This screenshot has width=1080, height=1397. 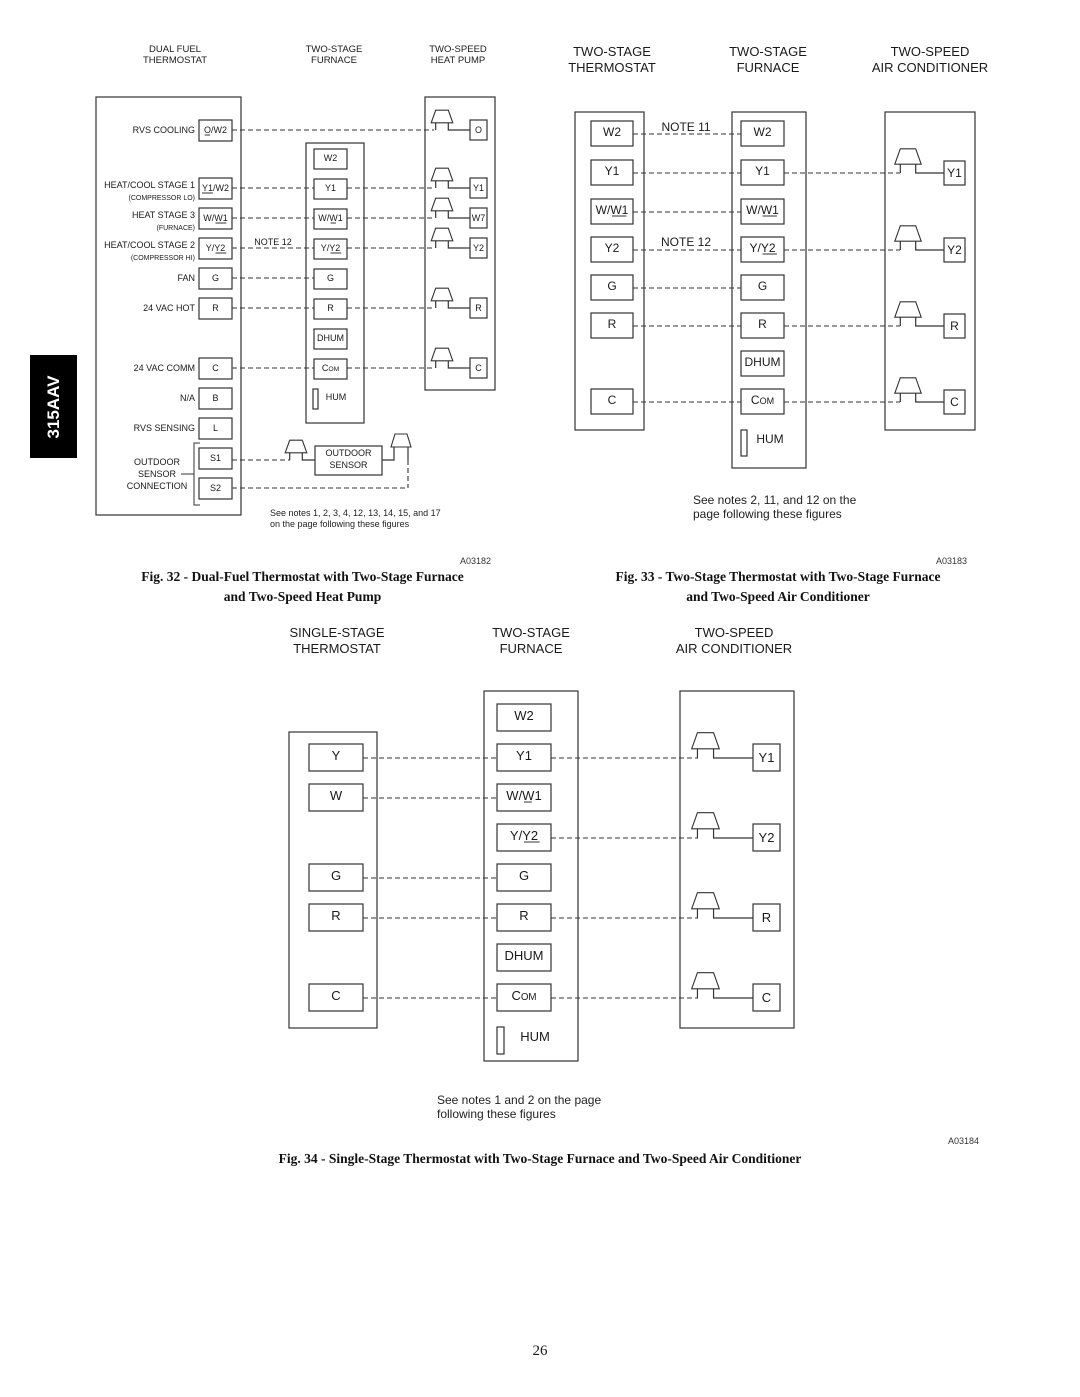 I want to click on header-line: TWO-SPEED, so click(x=734, y=632).